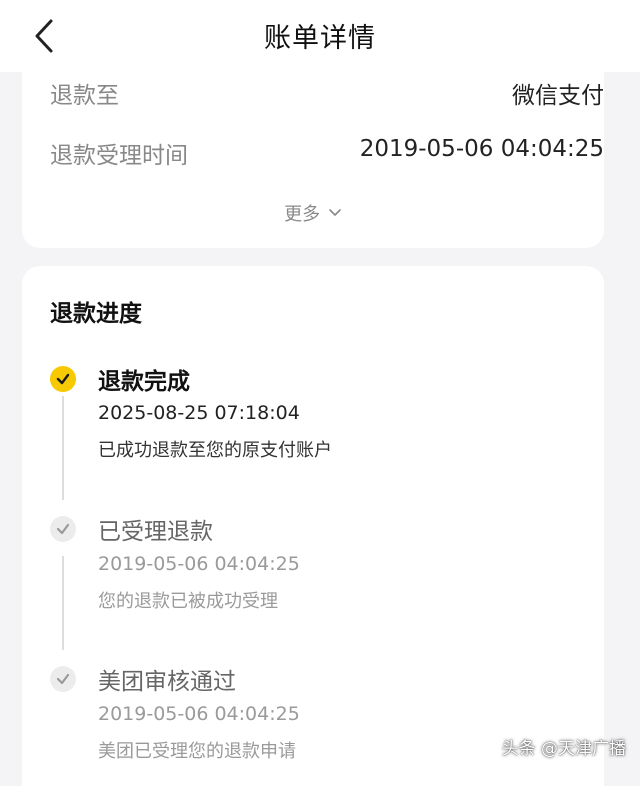 This screenshot has height=786, width=640. Describe the element at coordinates (167, 682) in the screenshot. I see `step-title: 美团审核通过` at that location.